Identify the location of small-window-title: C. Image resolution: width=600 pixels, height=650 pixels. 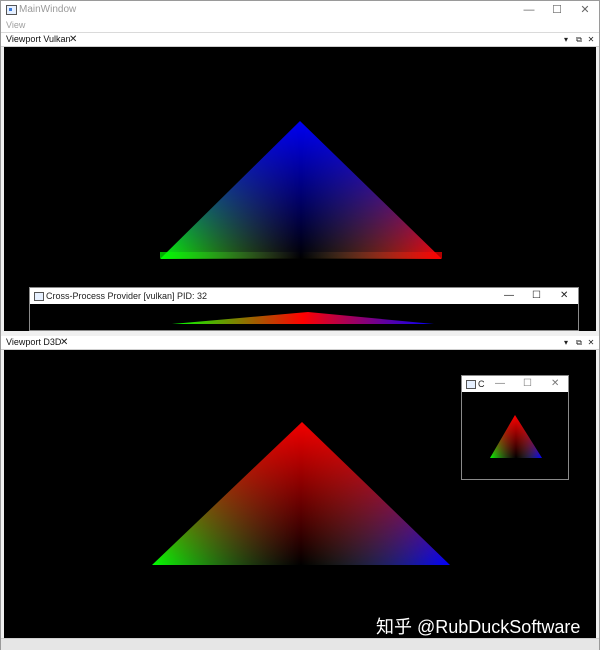
(481, 384).